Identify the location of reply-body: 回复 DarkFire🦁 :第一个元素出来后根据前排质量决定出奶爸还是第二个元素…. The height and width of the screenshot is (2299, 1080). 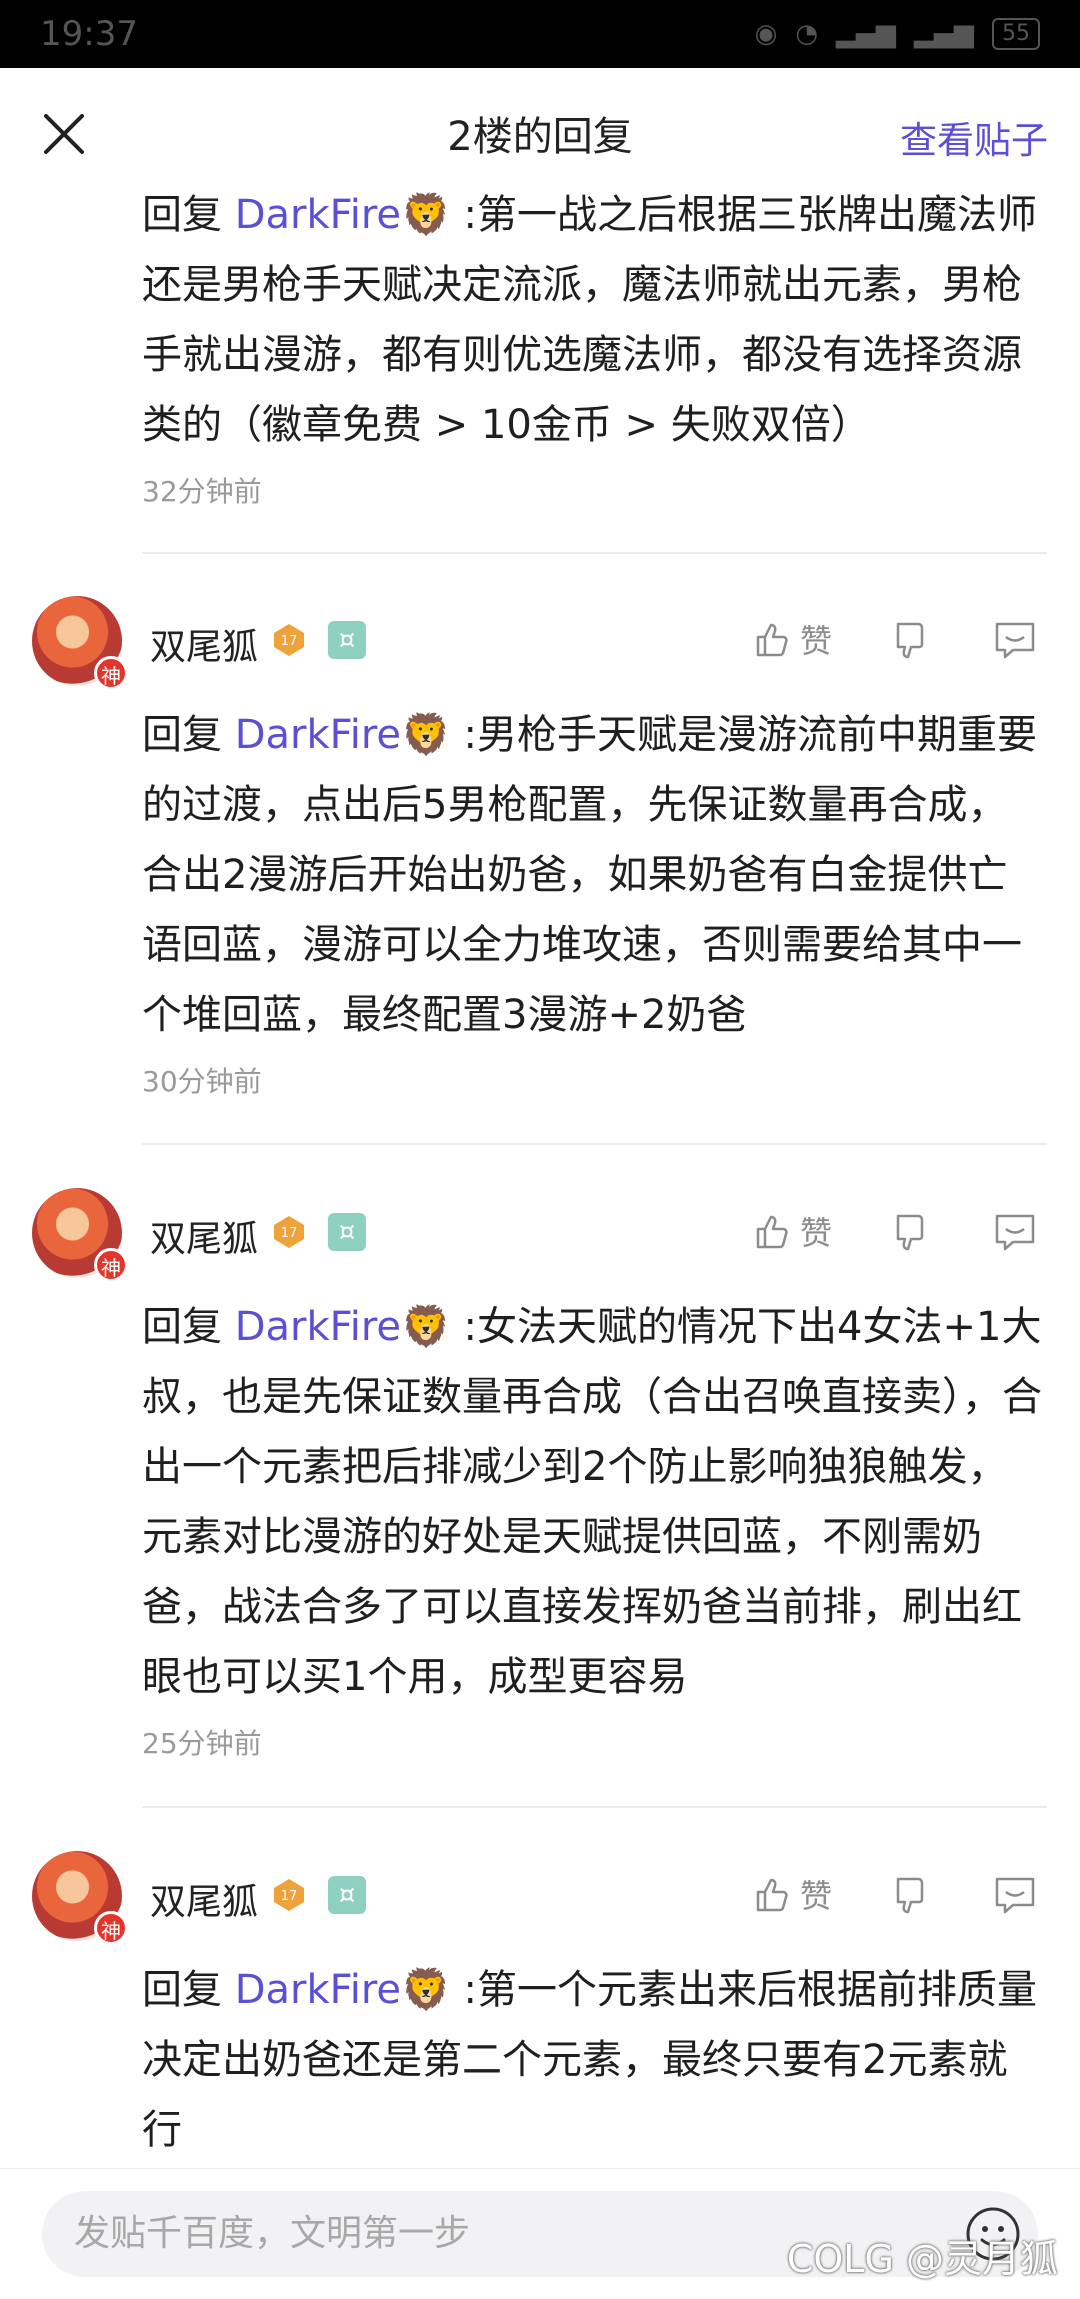
(592, 2060).